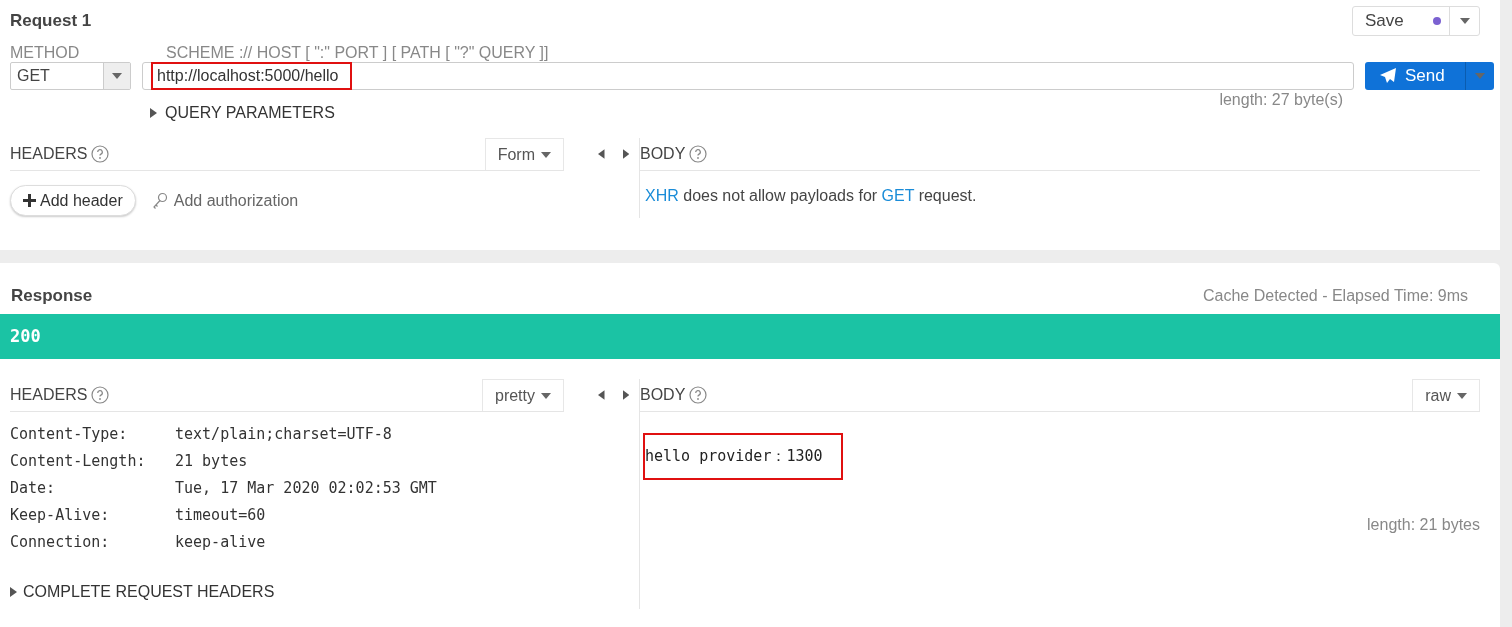 The width and height of the screenshot is (1512, 627). What do you see at coordinates (357, 53) in the screenshot?
I see `url-format-hint: SCHEME :// HOST [ ":" PORT ] [ PATH [ "?" QUERY ]]` at bounding box center [357, 53].